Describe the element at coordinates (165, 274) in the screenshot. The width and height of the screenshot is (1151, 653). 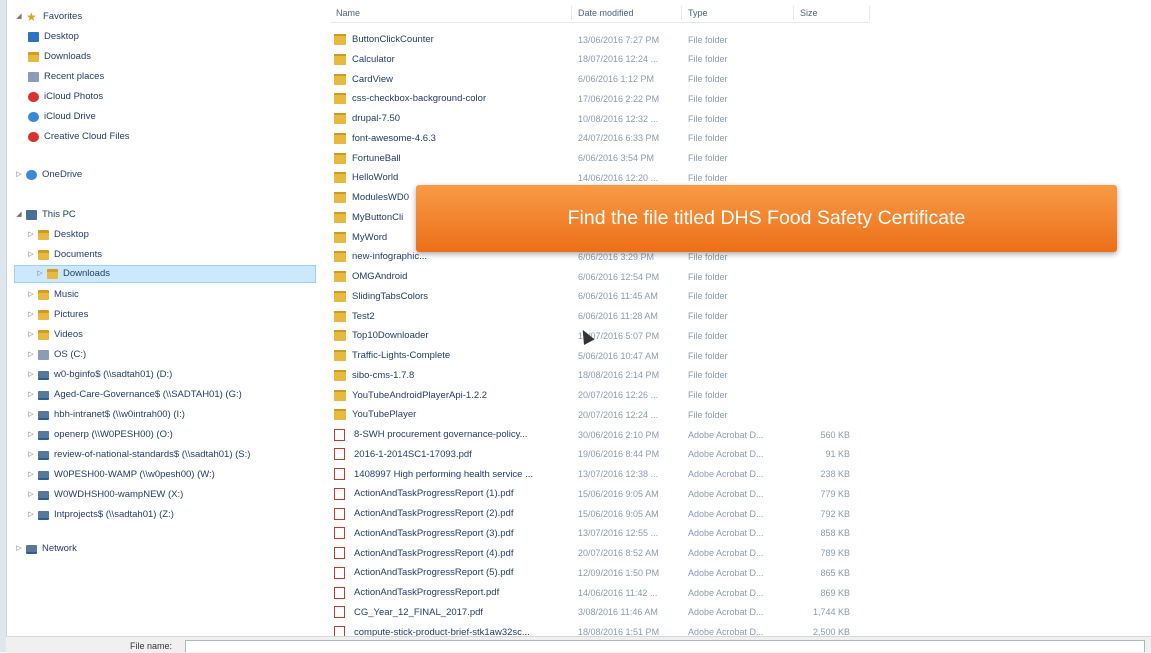
I see `nav-pc-downloads: ▷ Downloads` at that location.